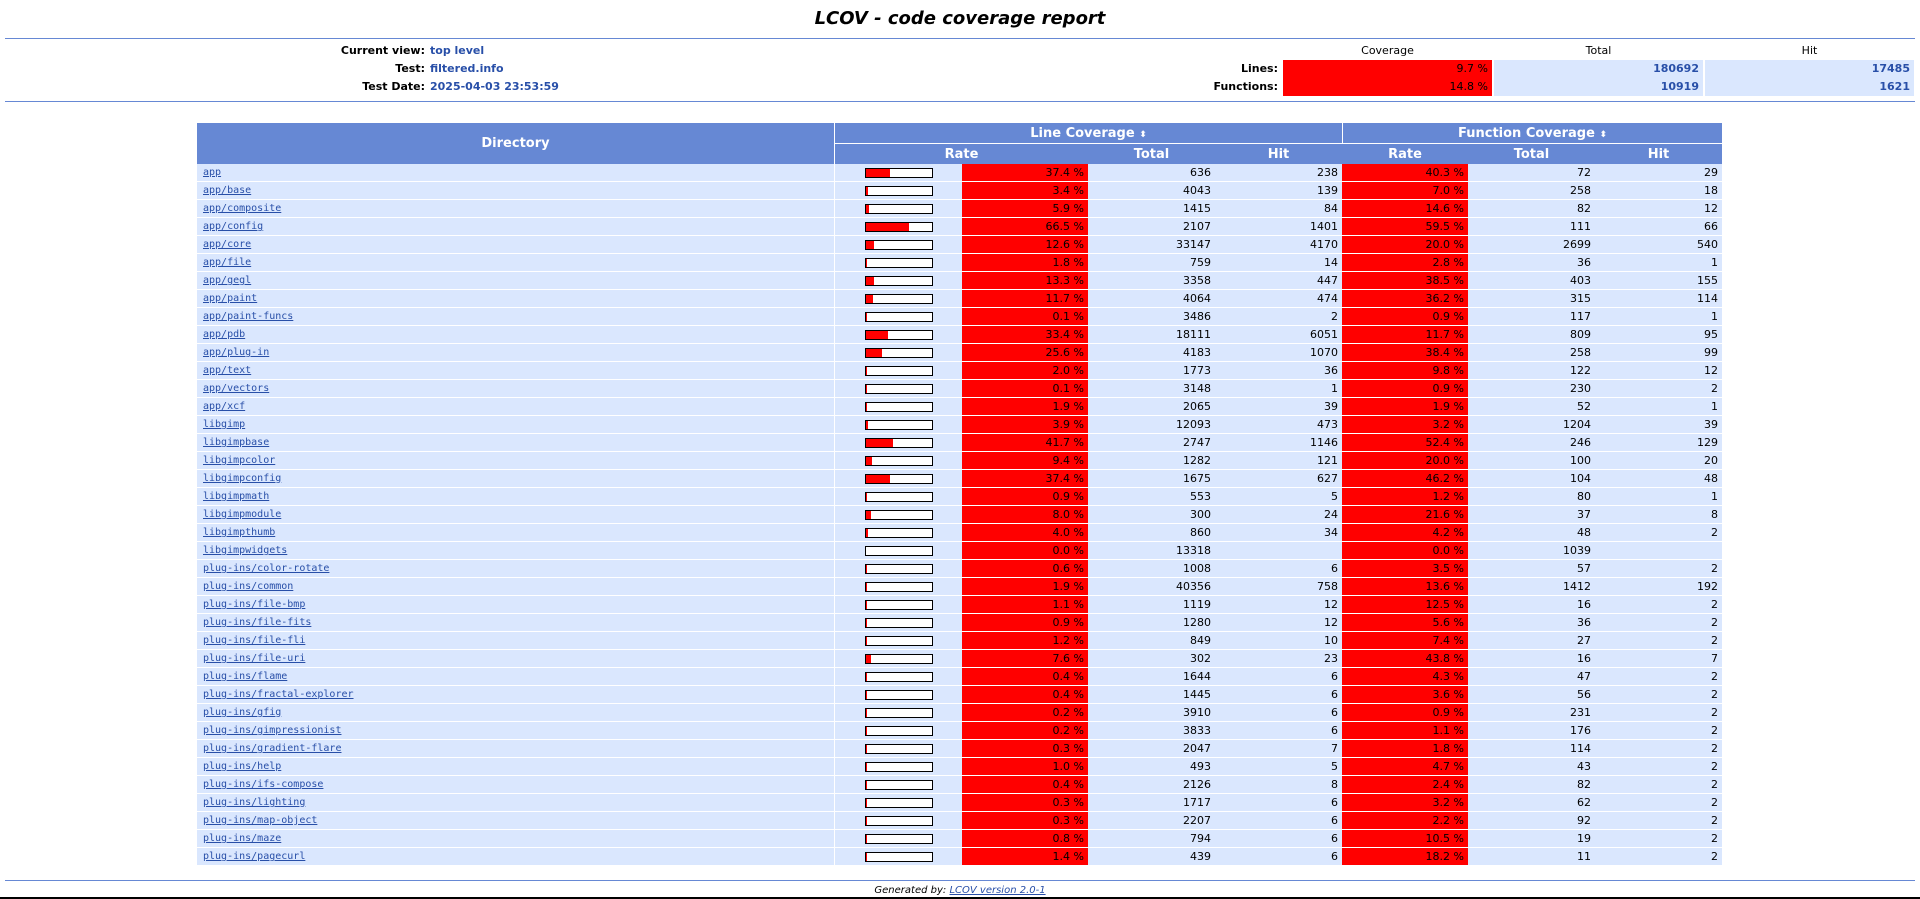 The height and width of the screenshot is (899, 1920). What do you see at coordinates (254, 856) in the screenshot?
I see `directory-link: plug-ins/pagecurl` at bounding box center [254, 856].